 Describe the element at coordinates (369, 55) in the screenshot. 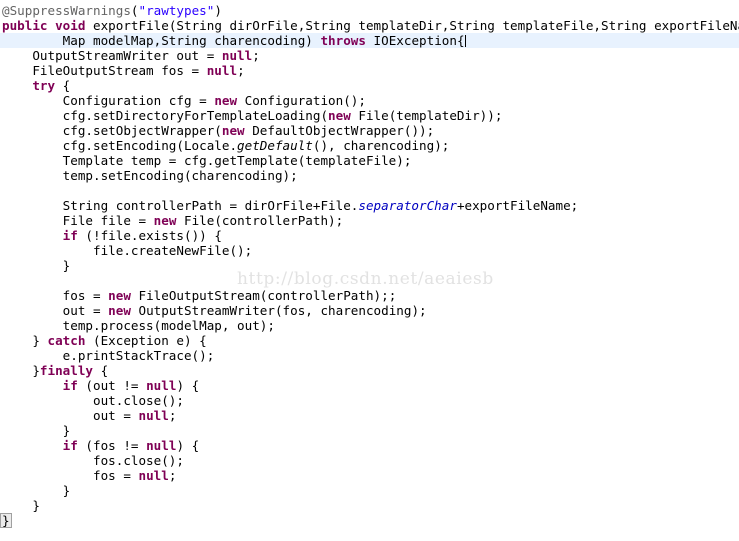

I see `code-line: OutputStreamWriter out = null;` at that location.